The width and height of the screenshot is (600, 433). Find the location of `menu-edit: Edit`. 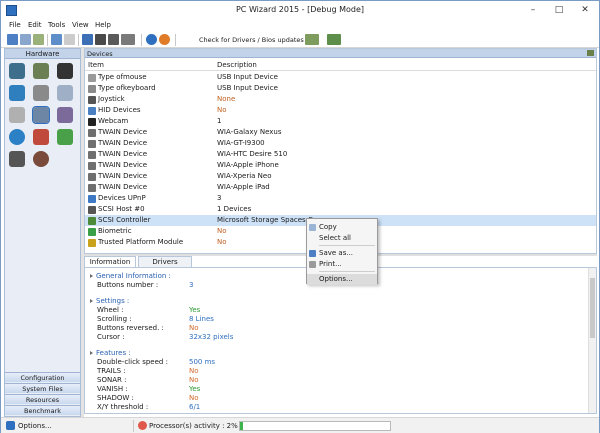

menu-edit: Edit is located at coordinates (35, 25).